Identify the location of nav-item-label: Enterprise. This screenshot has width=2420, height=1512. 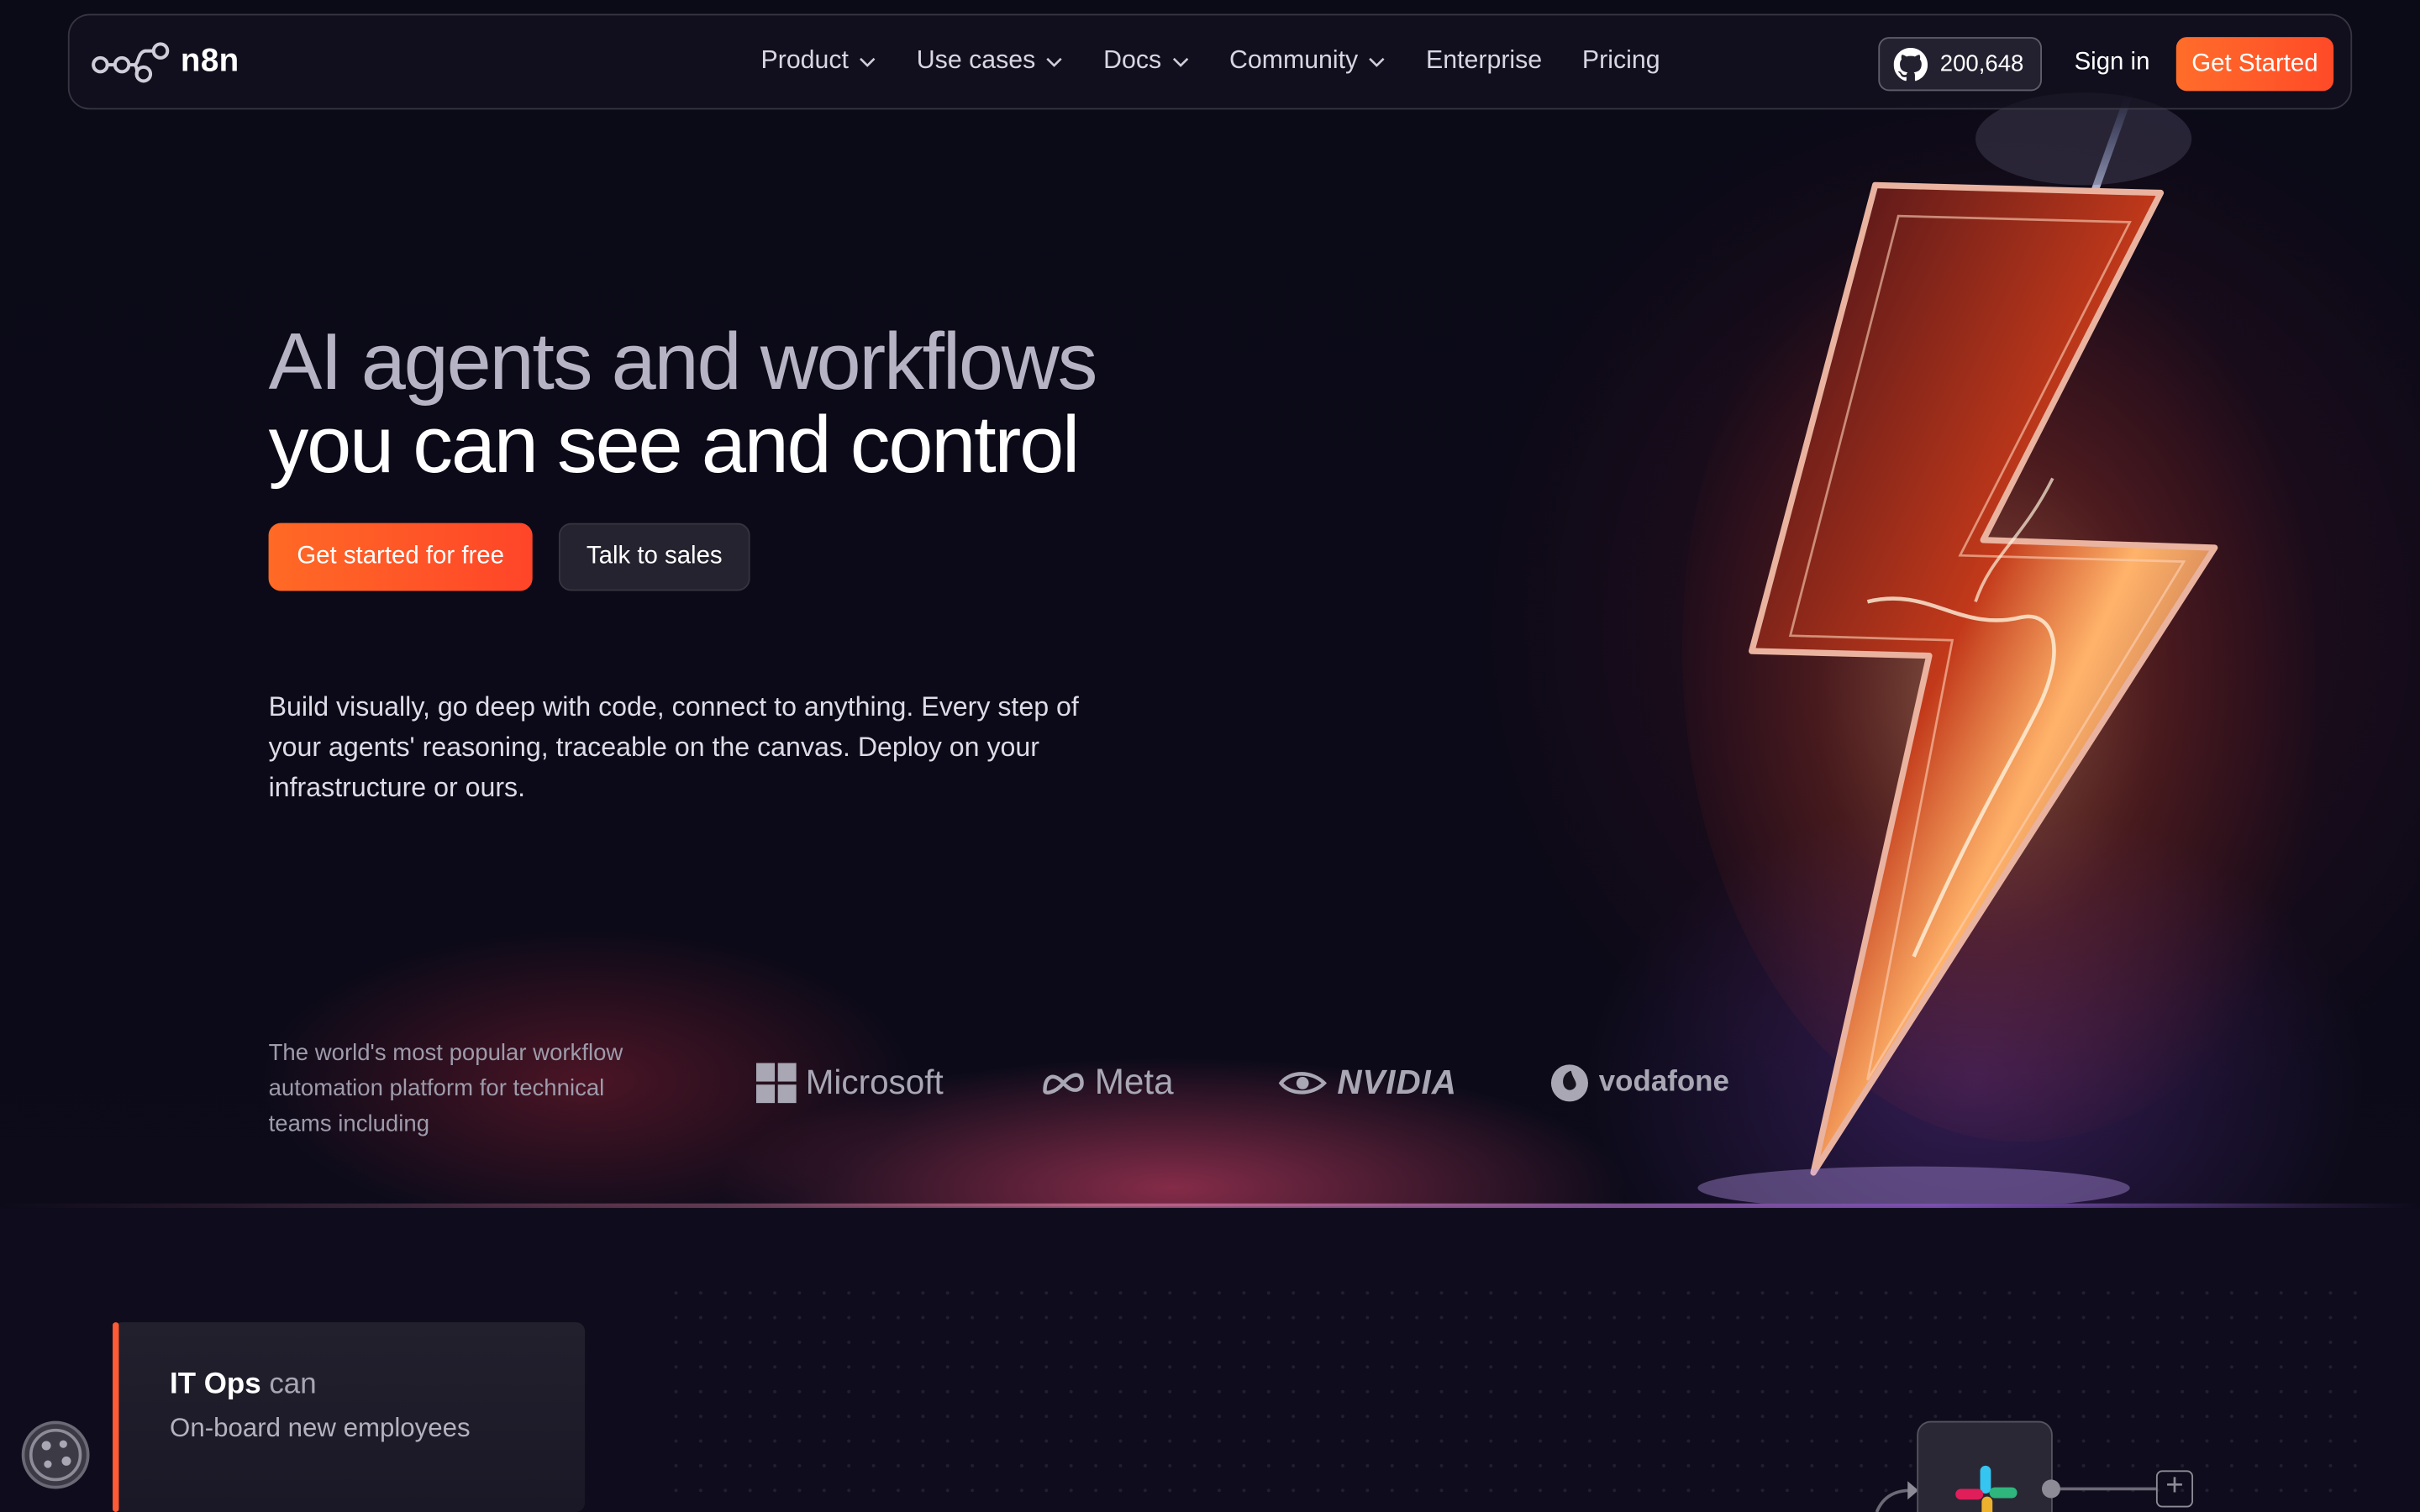
(1484, 60).